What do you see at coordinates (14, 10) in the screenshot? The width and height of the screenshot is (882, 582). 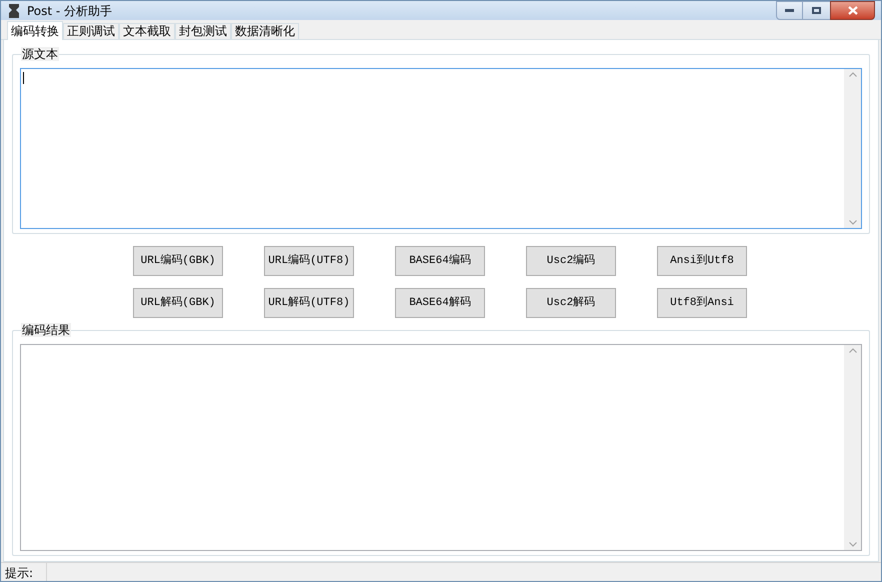 I see `app-icon` at bounding box center [14, 10].